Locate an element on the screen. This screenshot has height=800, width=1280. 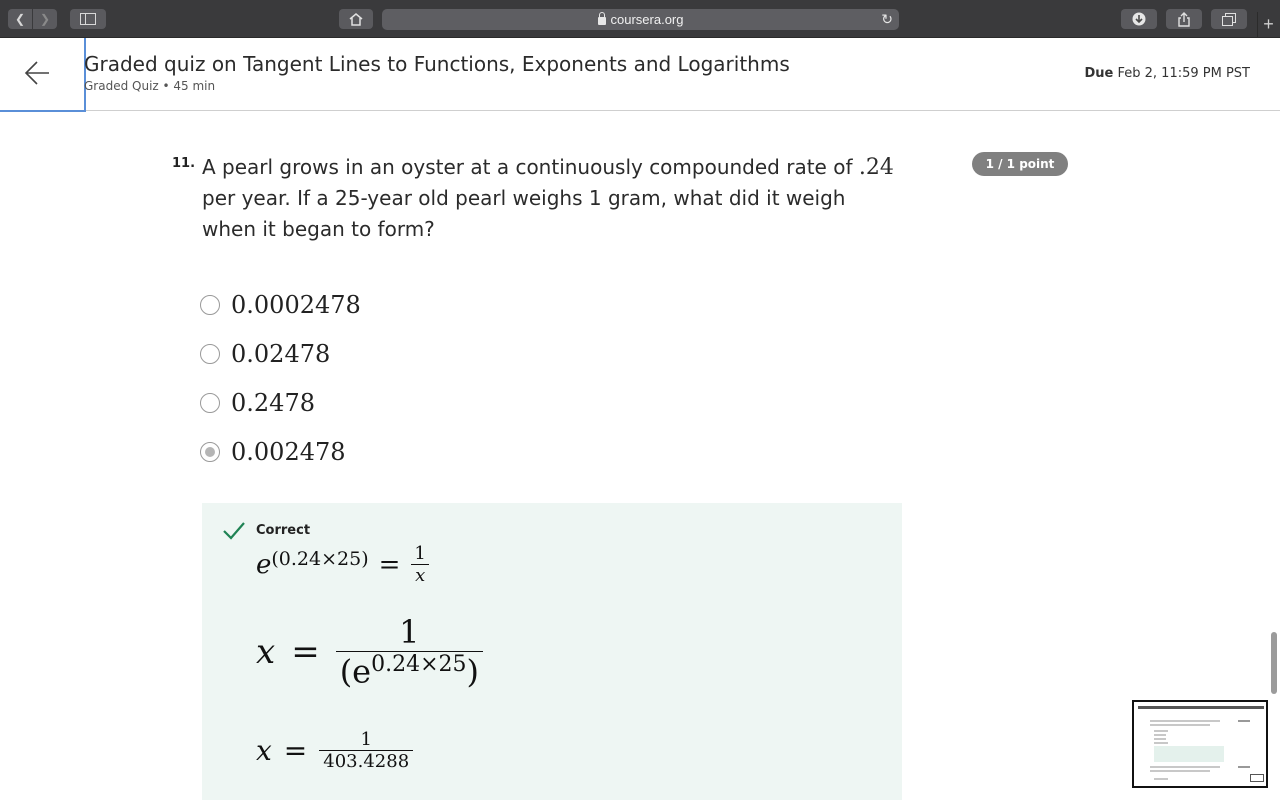
due-label: Due is located at coordinates (1099, 73).